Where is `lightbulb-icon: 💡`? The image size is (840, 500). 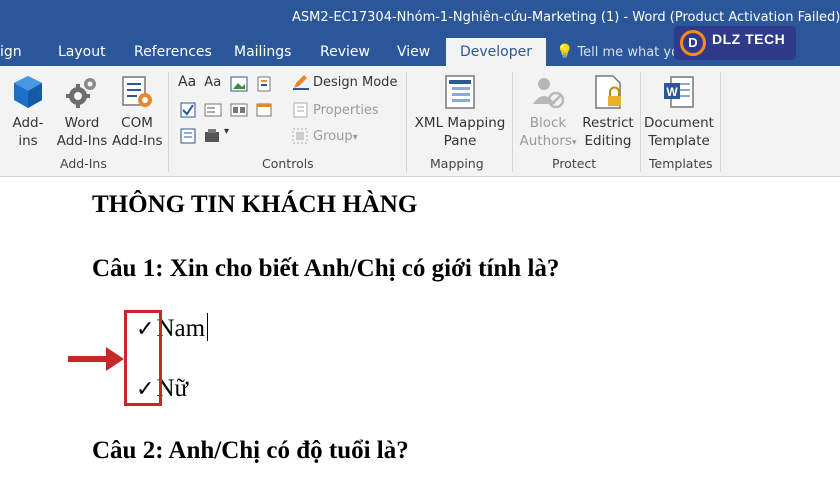
lightbulb-icon: 💡 is located at coordinates (565, 52).